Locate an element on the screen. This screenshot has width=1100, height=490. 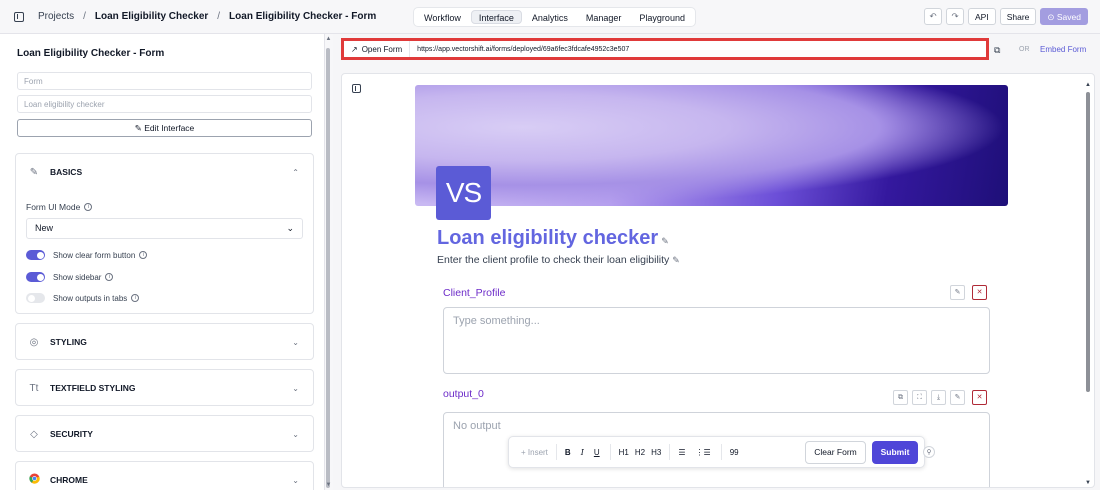
tab-workflow: Workflow is located at coordinates (442, 17).